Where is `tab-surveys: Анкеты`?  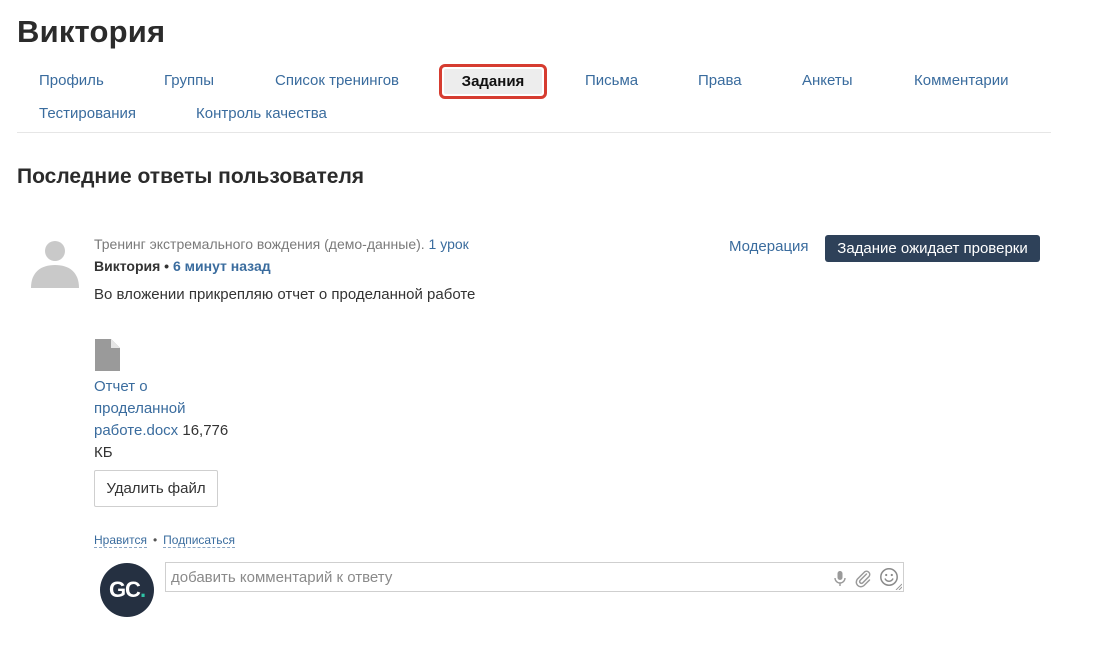
tab-surveys: Анкеты is located at coordinates (827, 80).